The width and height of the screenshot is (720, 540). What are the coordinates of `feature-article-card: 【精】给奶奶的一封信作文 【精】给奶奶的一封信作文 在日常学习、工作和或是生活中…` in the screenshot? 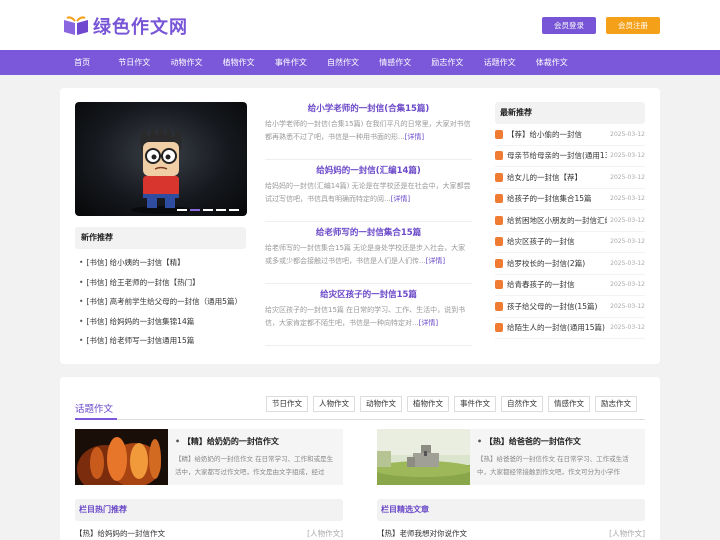 It's located at (209, 457).